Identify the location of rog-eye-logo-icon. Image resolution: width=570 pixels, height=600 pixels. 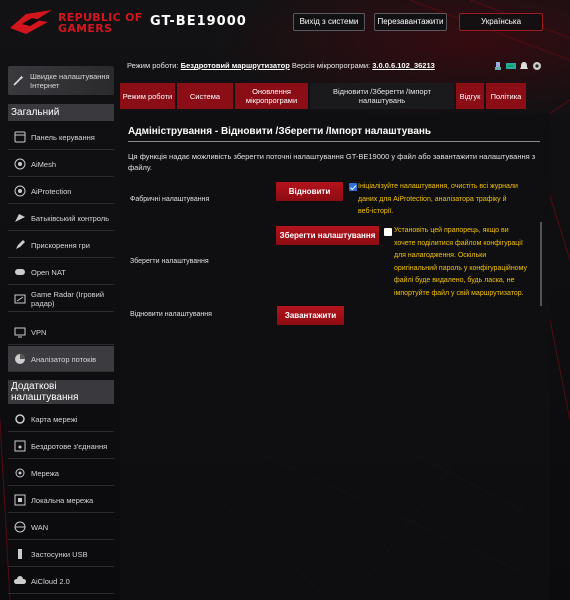
(31, 22).